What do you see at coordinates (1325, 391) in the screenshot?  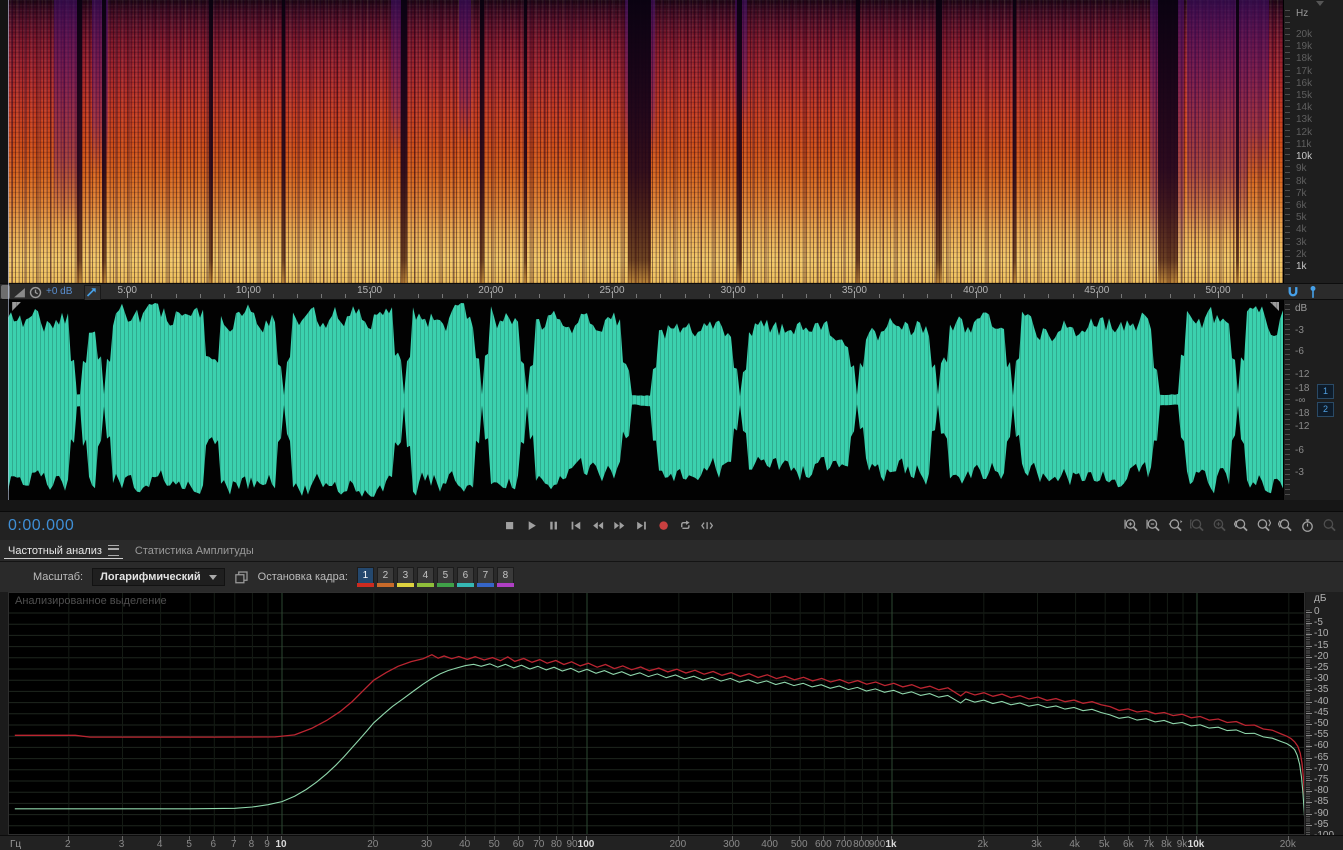 I see `channel-1-button: 1` at bounding box center [1325, 391].